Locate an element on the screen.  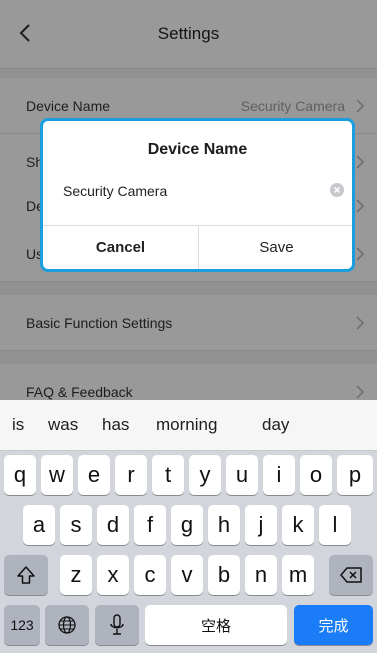
key-b: b is located at coordinates (224, 575).